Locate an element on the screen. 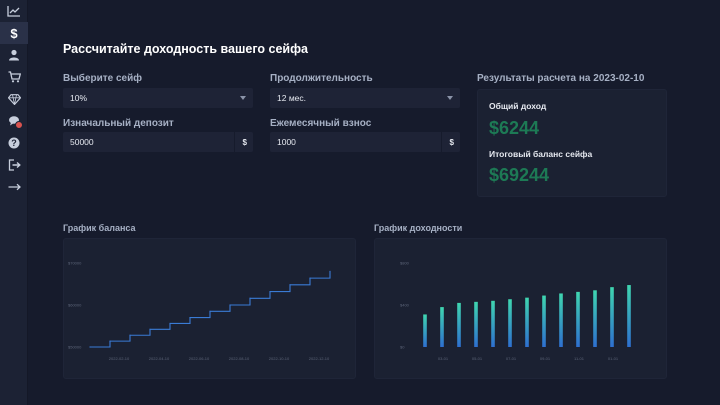 Image resolution: width=720 pixels, height=405 pixels. x-tick-label: 2022-10-10 is located at coordinates (279, 358).